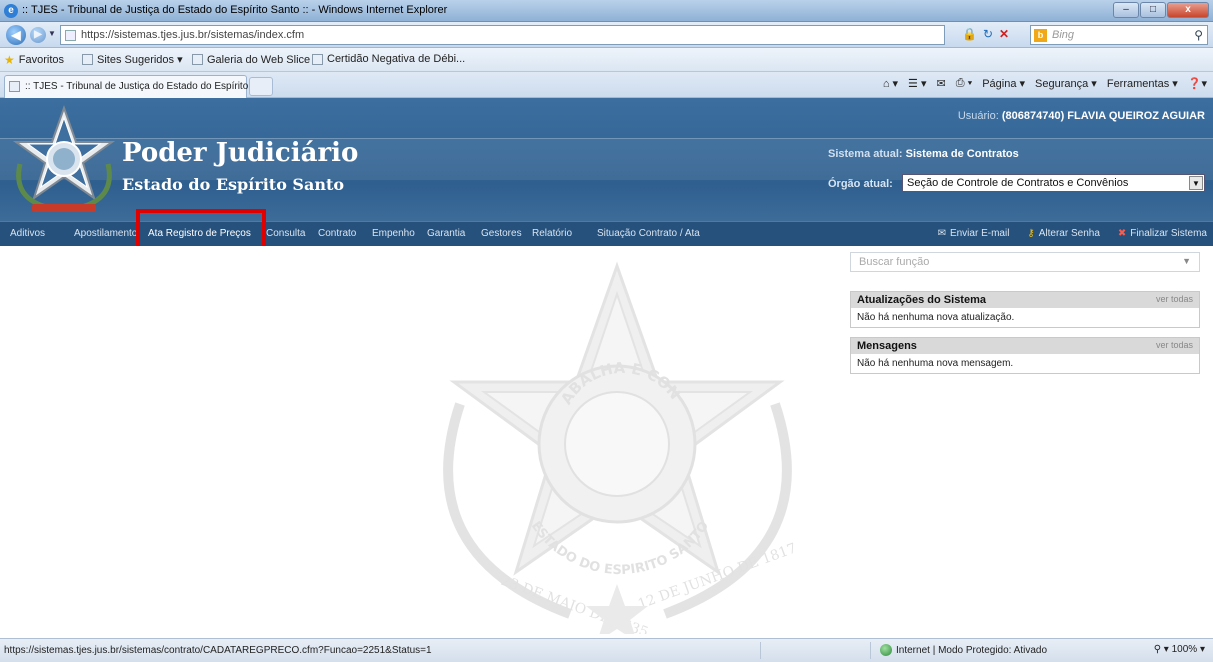 This screenshot has width=1213, height=662. What do you see at coordinates (1174, 345) in the screenshot?
I see `messages-view-all-link: ver todas` at bounding box center [1174, 345].